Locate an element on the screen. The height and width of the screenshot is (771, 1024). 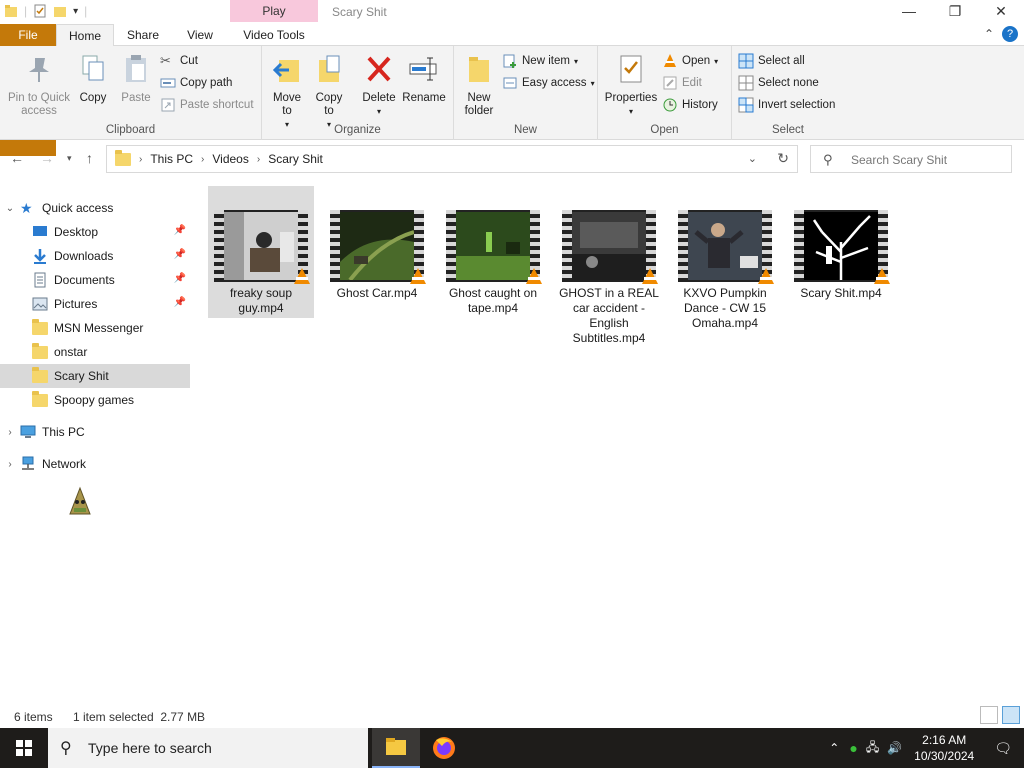
sidebar-item-quick-access: ⌄ ★ Quick access is located at coordinates (95, 208).